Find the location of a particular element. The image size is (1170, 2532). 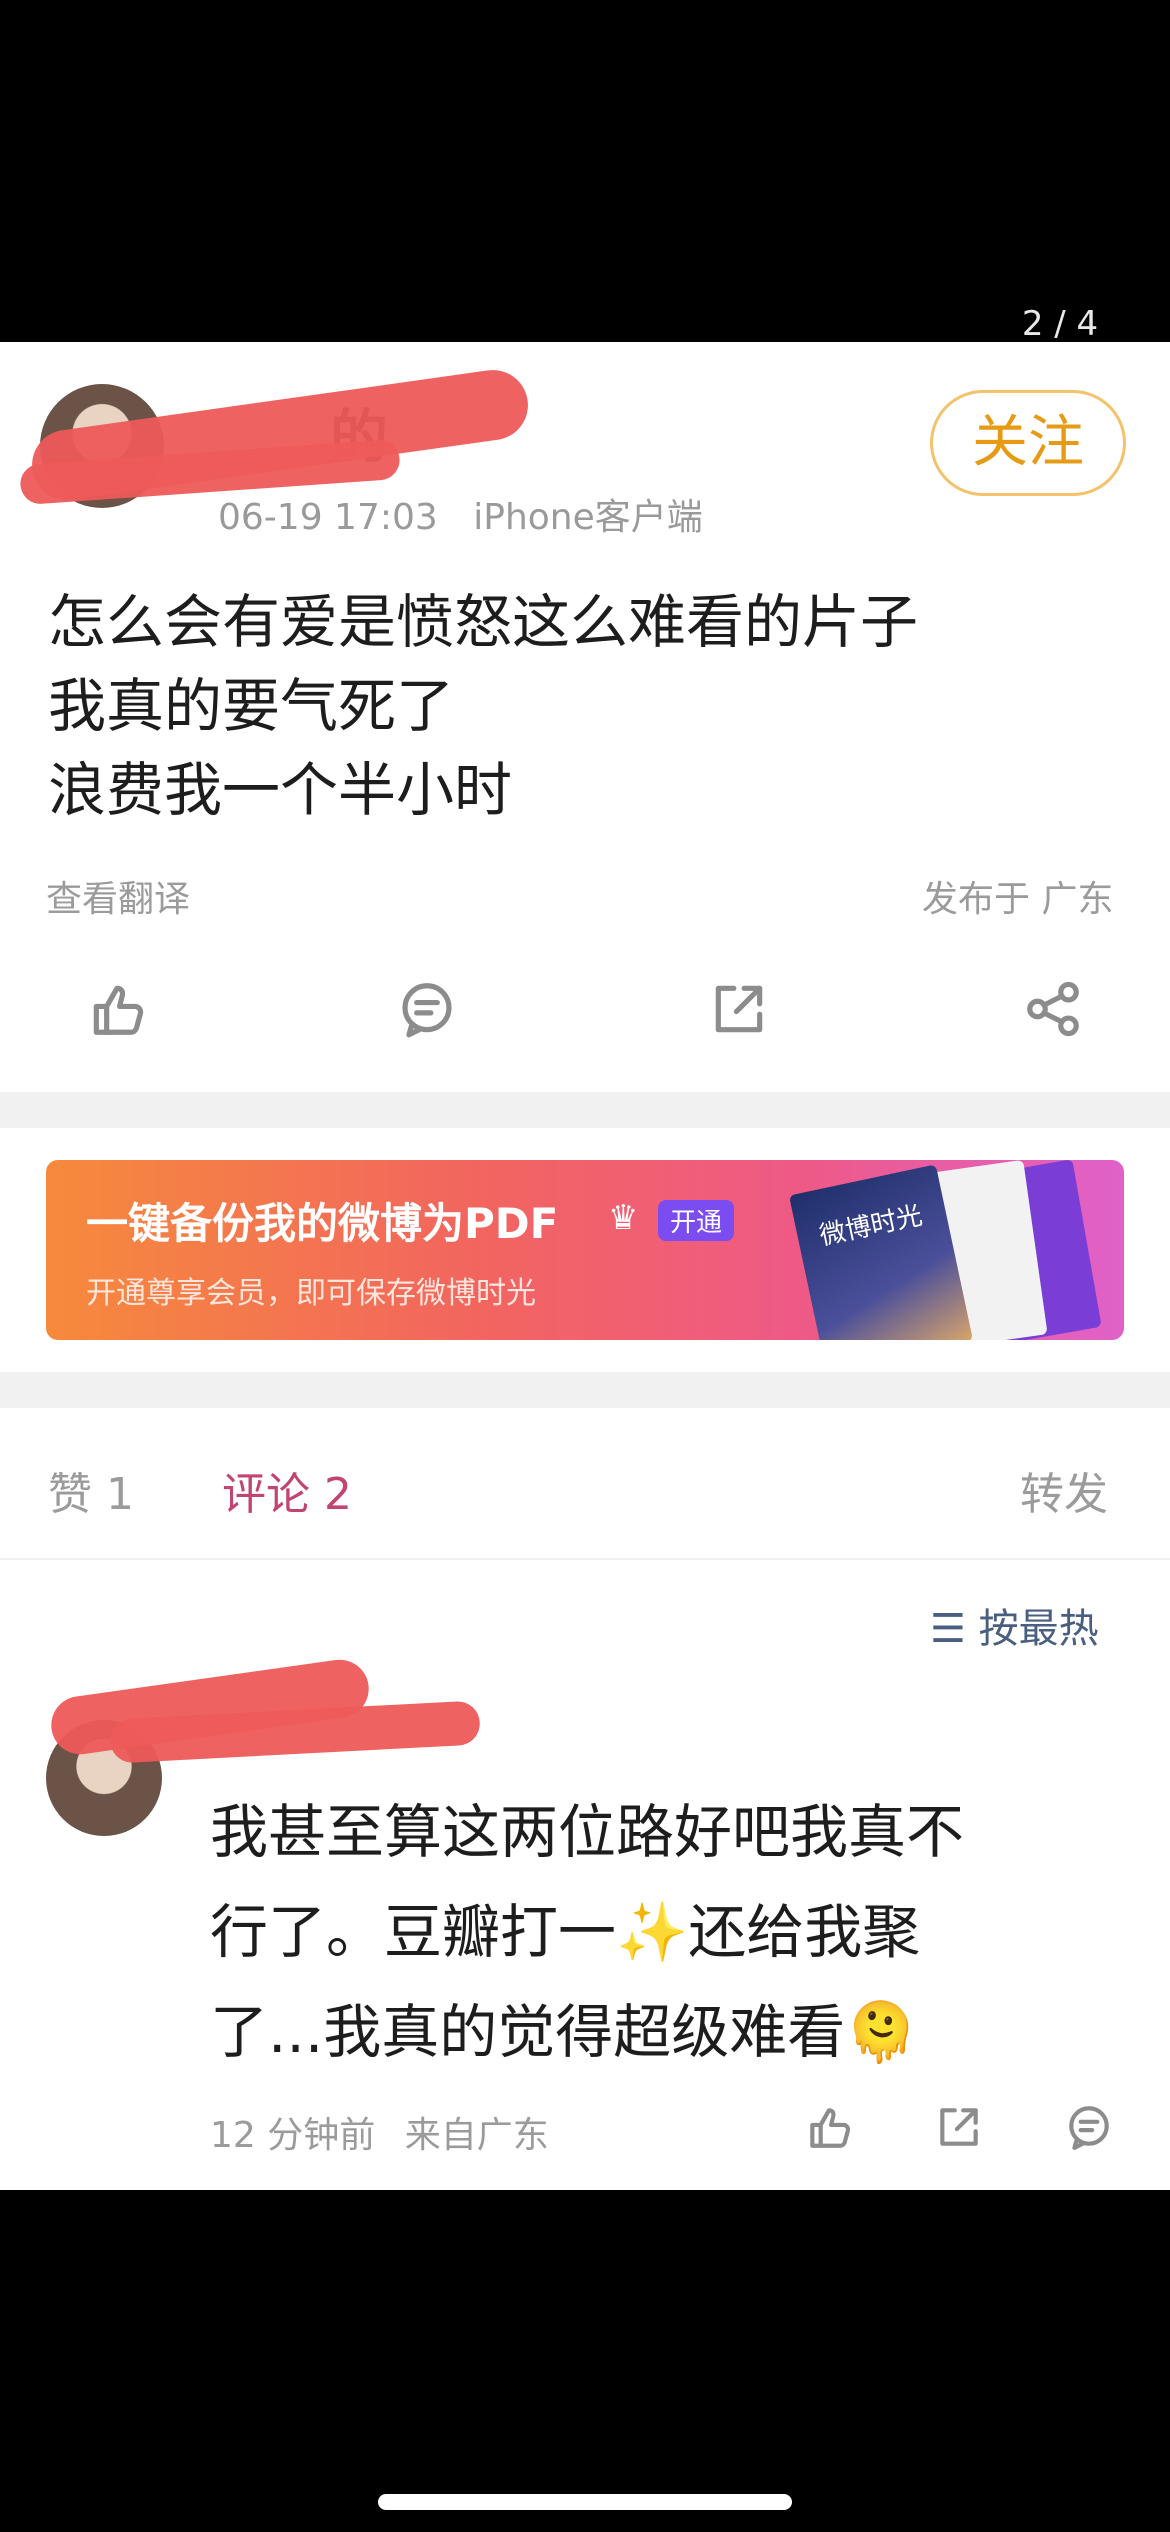

comment-reply-icon is located at coordinates (1089, 2129).